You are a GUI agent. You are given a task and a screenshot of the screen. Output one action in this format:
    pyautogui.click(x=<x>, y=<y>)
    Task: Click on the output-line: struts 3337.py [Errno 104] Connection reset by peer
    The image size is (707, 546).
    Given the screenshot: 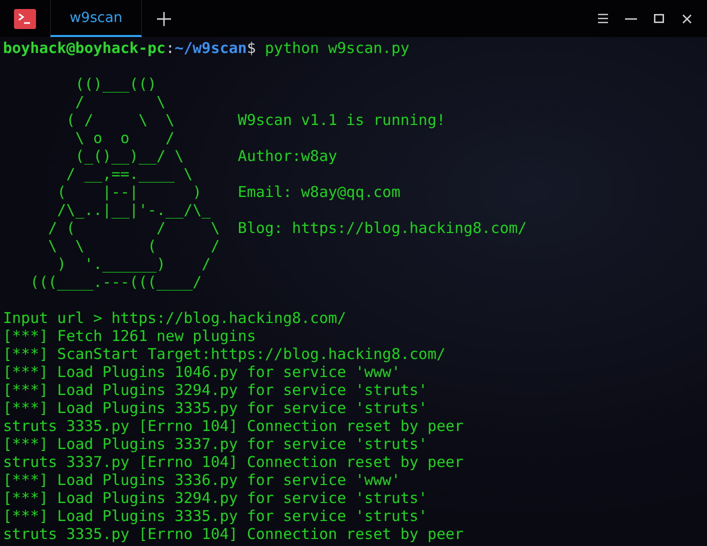 What is the action you would take?
    pyautogui.click(x=233, y=462)
    